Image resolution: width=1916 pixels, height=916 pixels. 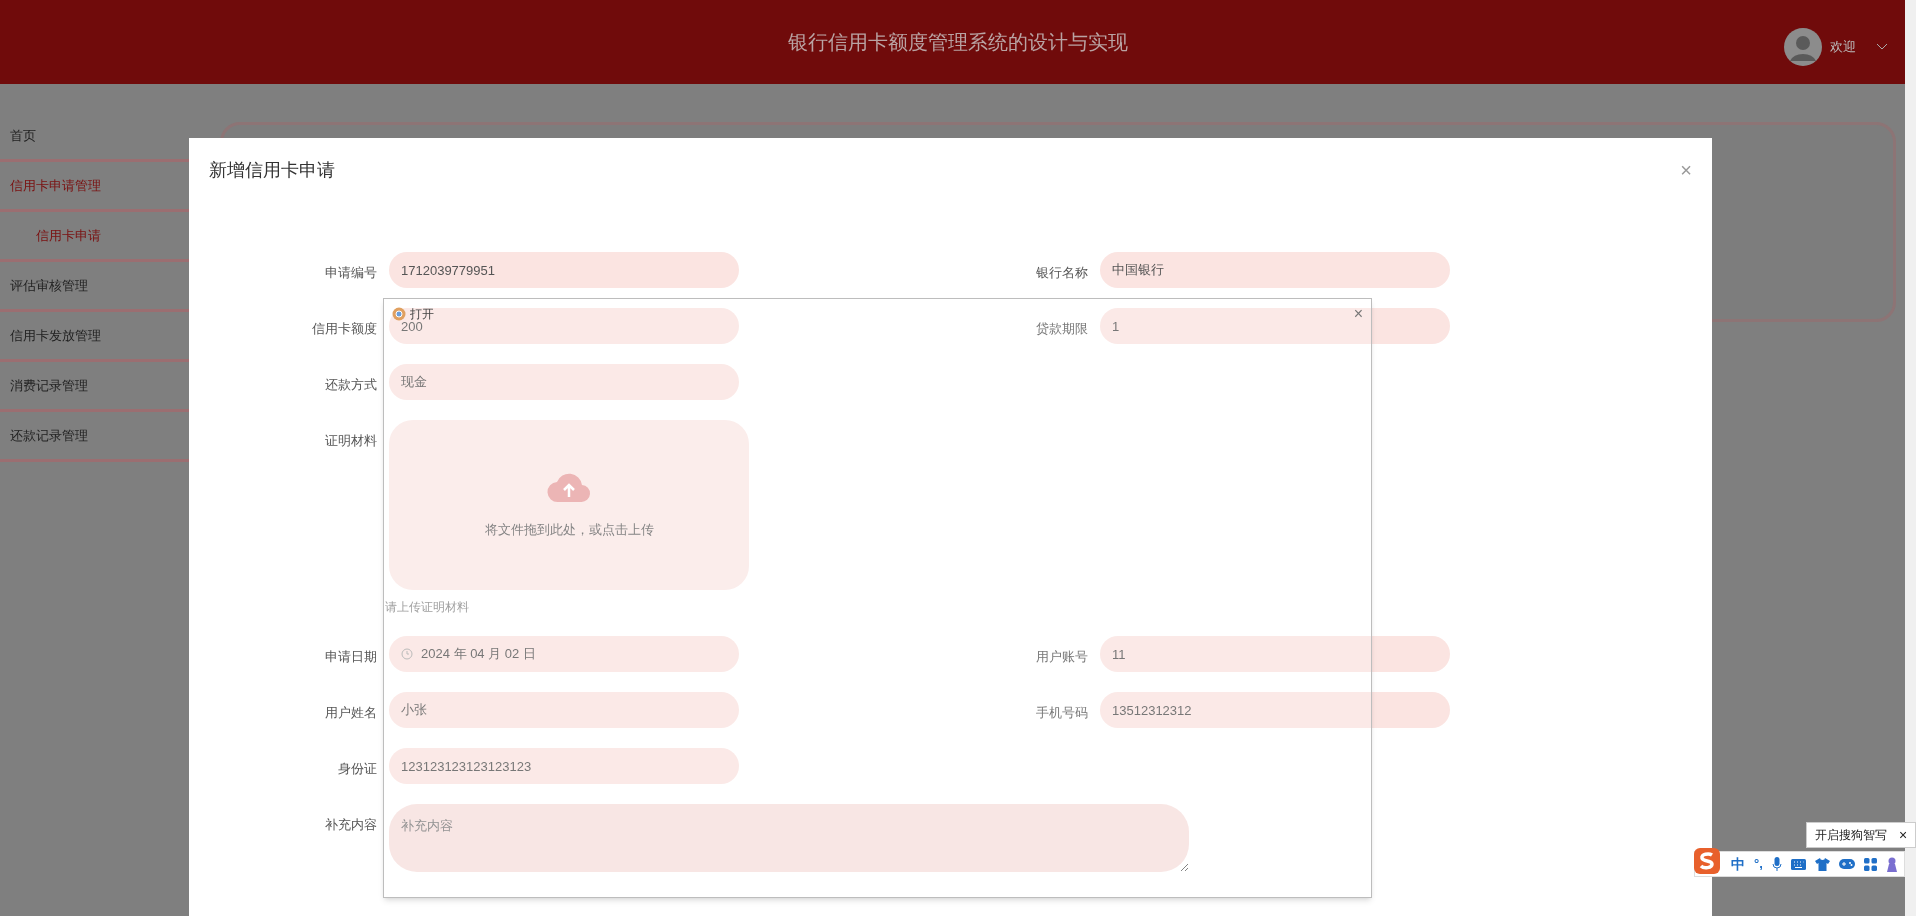 I want to click on chevron-down-icon, so click(x=1882, y=47).